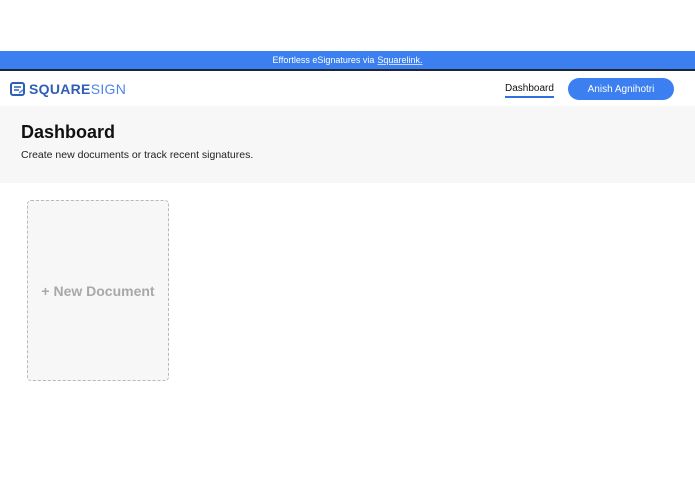 The height and width of the screenshot is (494, 695). I want to click on banner-text: Effortless eSignatures via, so click(323, 60).